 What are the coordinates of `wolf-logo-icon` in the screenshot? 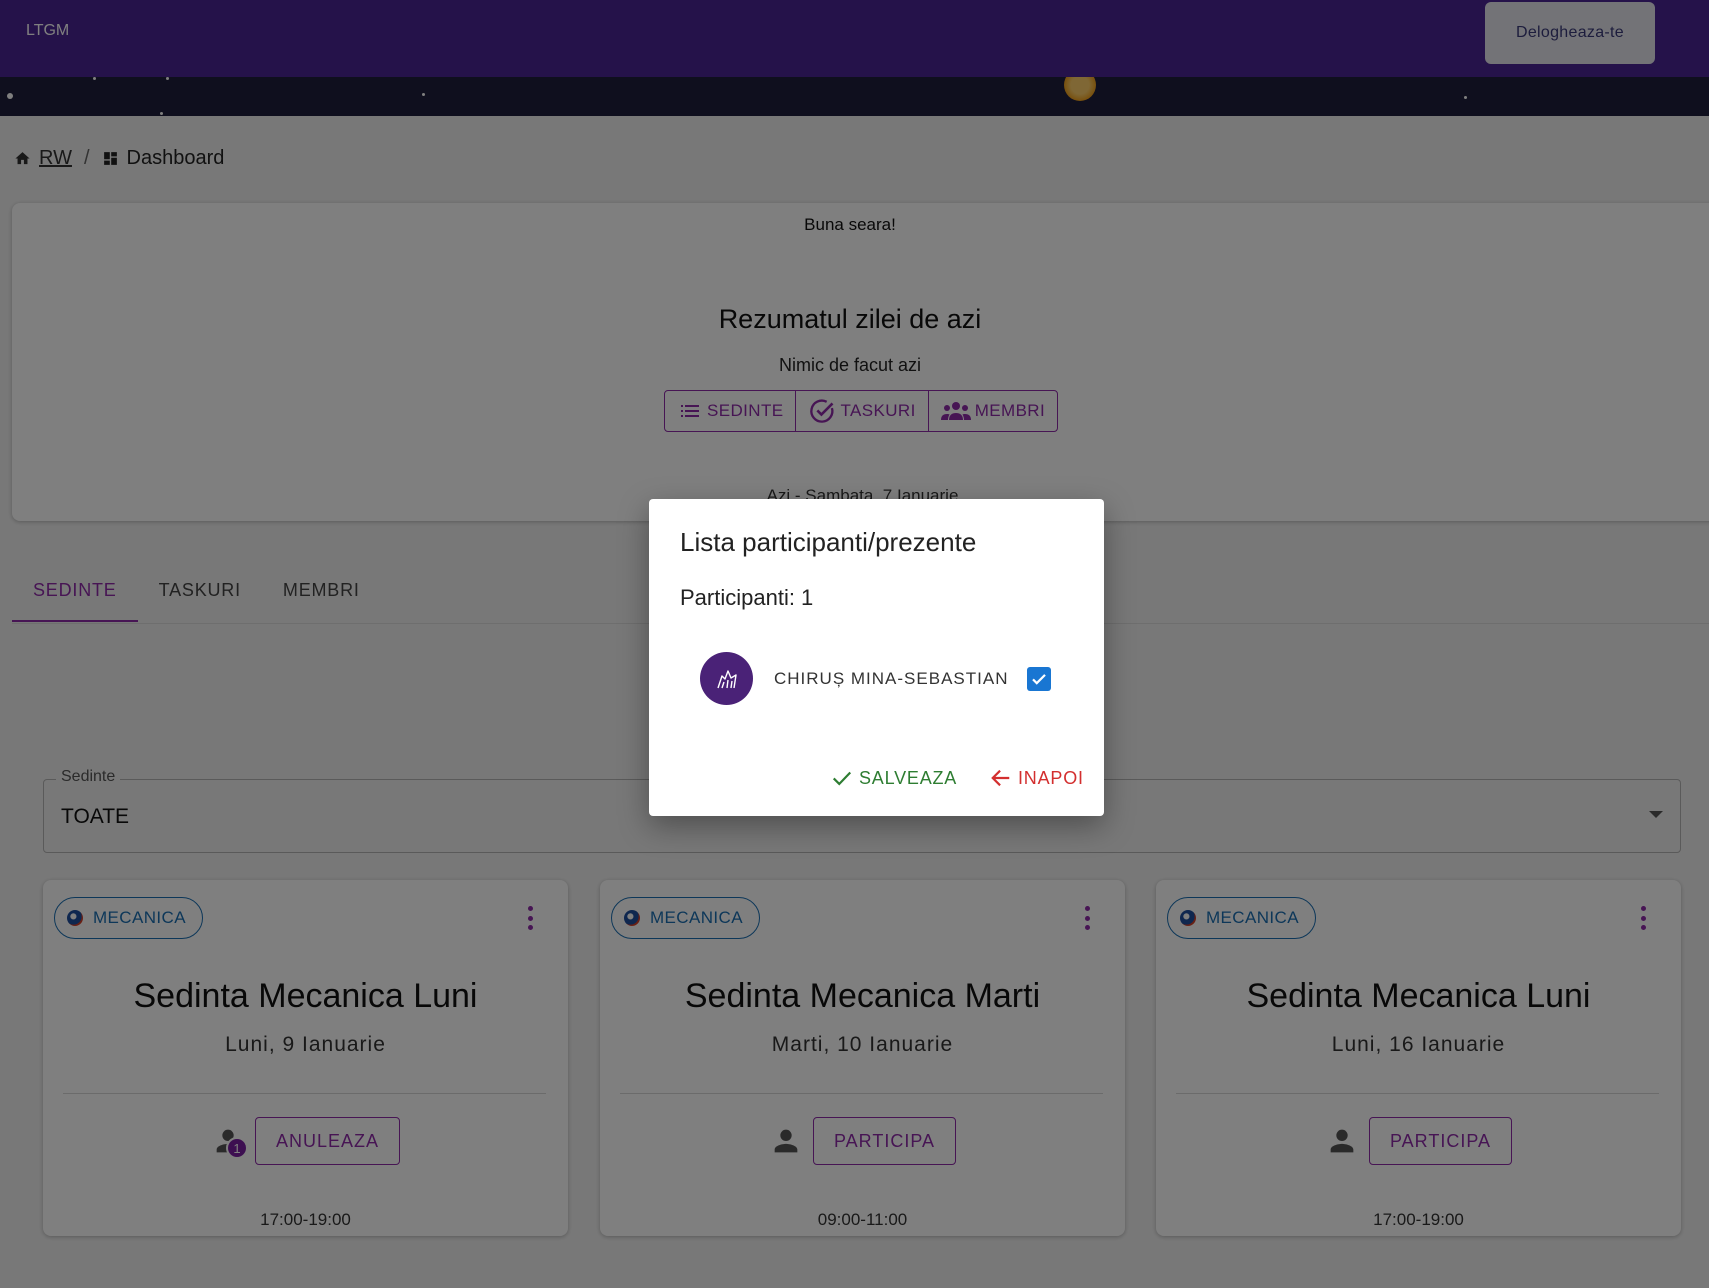 It's located at (726, 678).